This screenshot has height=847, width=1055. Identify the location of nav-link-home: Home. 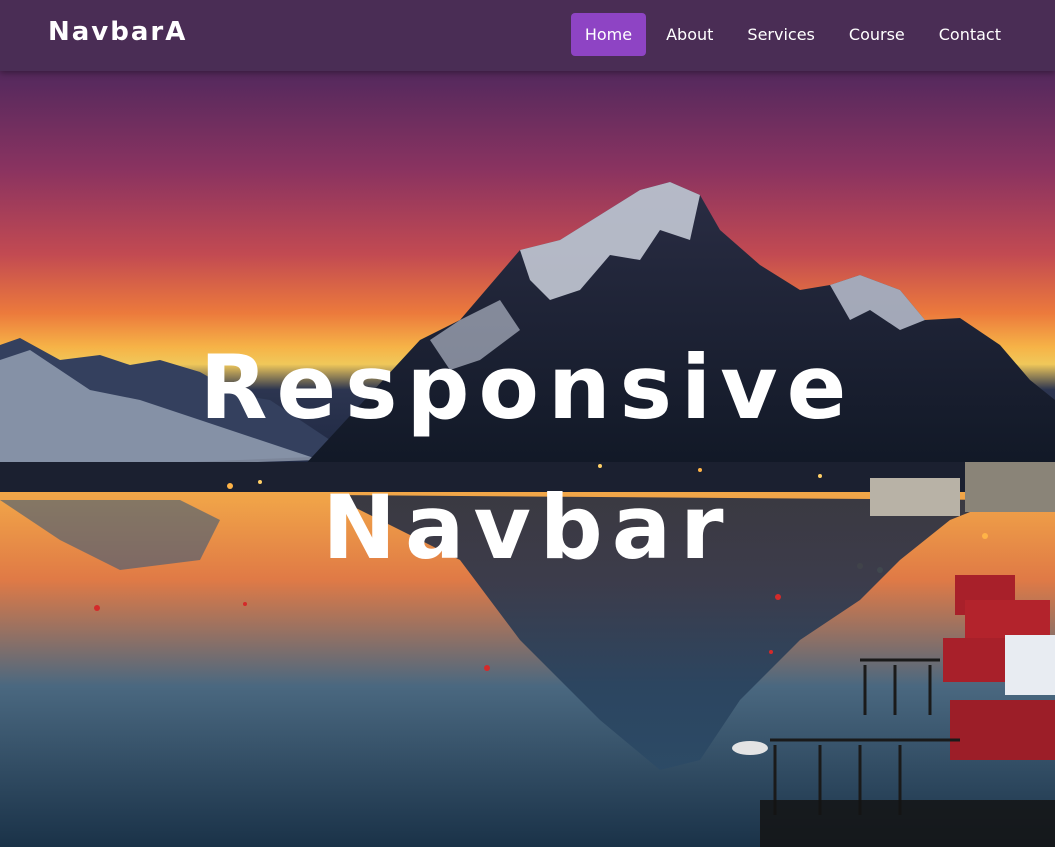
(608, 34).